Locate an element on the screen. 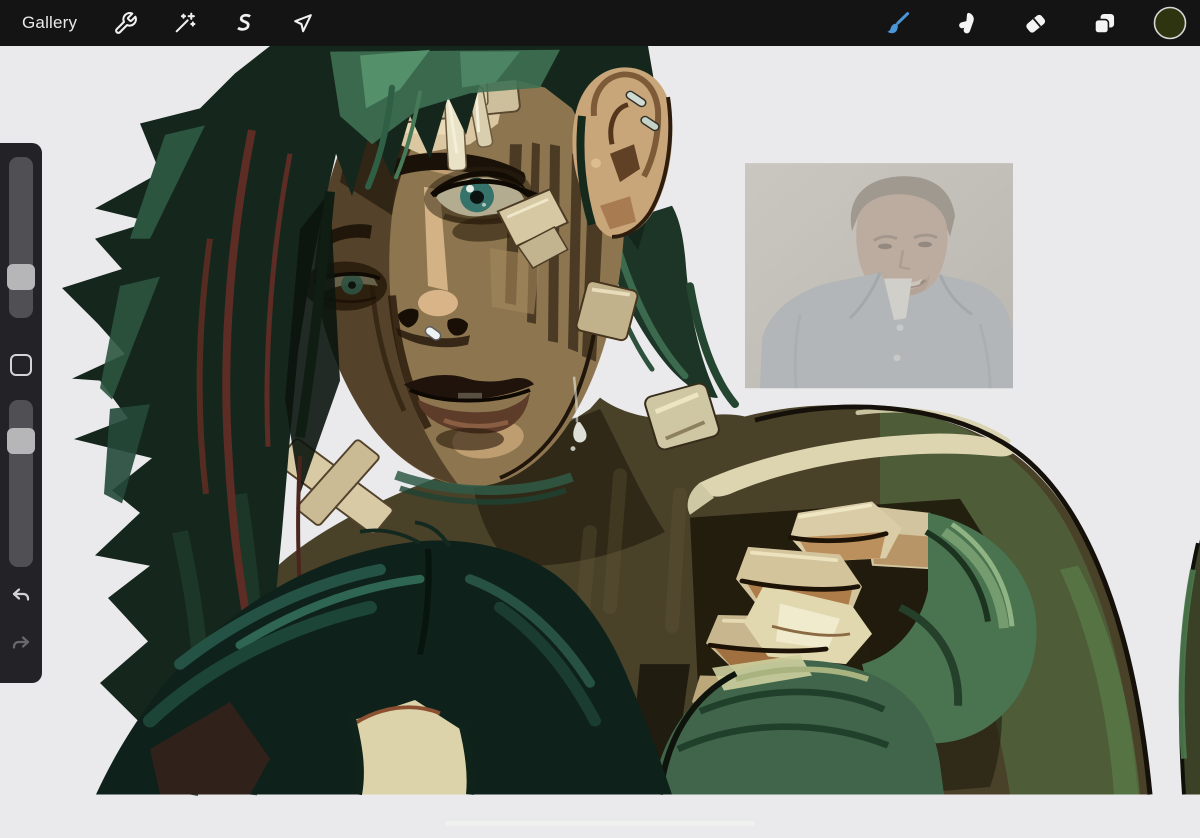 Image resolution: width=1200 pixels, height=838 pixels. selection-s-icon is located at coordinates (243, 23).